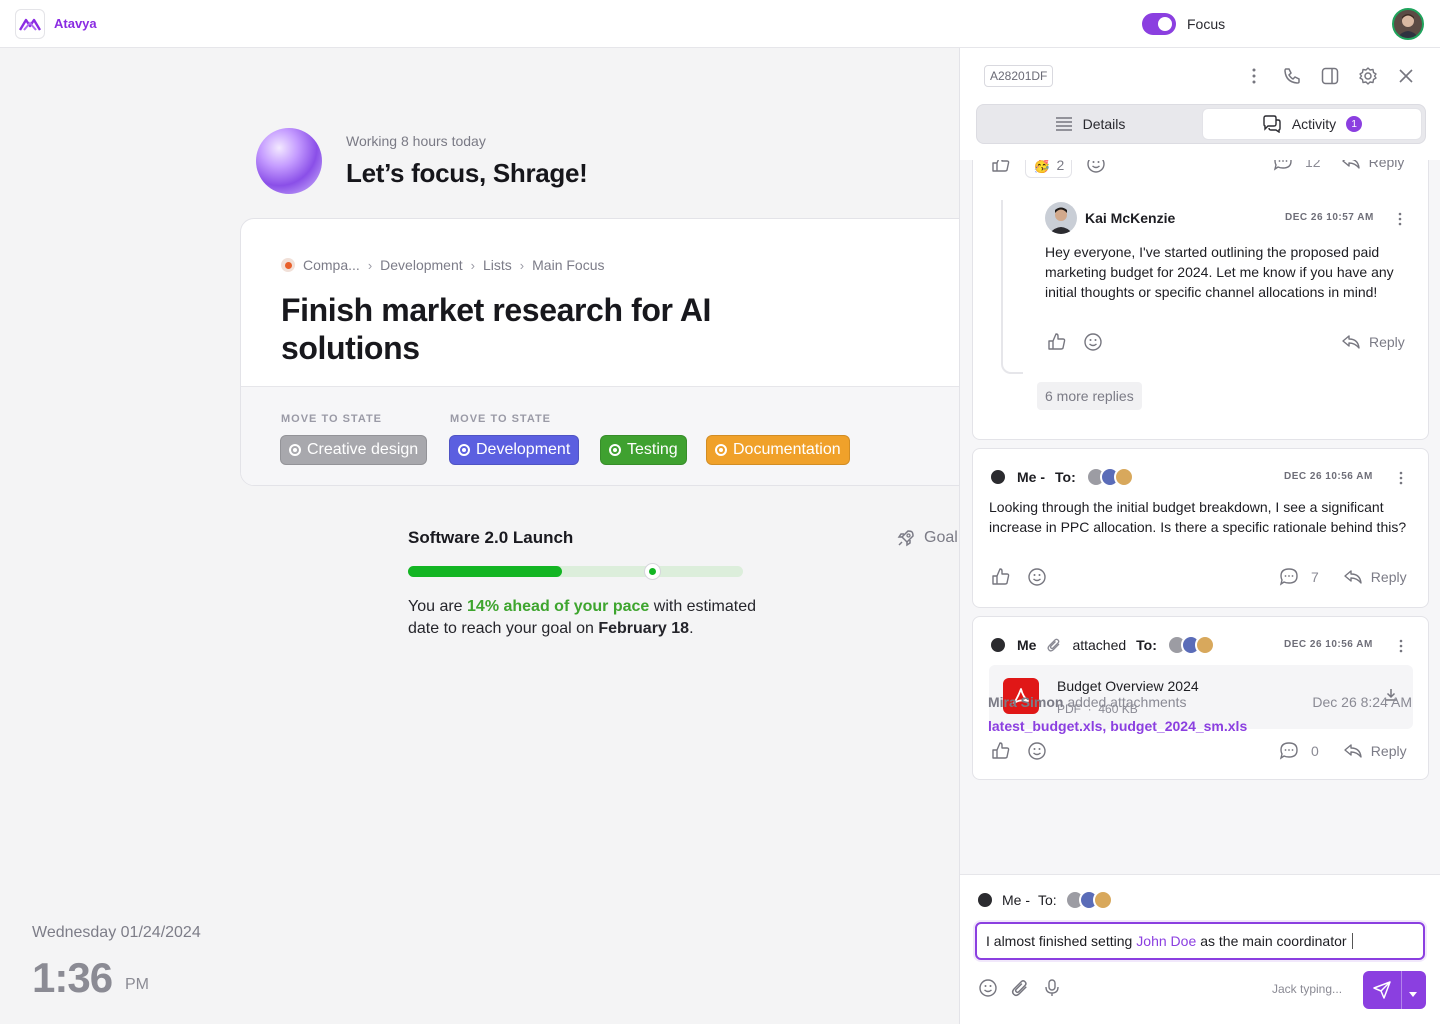  Describe the element at coordinates (1052, 990) in the screenshot. I see `microphone-icon` at that location.